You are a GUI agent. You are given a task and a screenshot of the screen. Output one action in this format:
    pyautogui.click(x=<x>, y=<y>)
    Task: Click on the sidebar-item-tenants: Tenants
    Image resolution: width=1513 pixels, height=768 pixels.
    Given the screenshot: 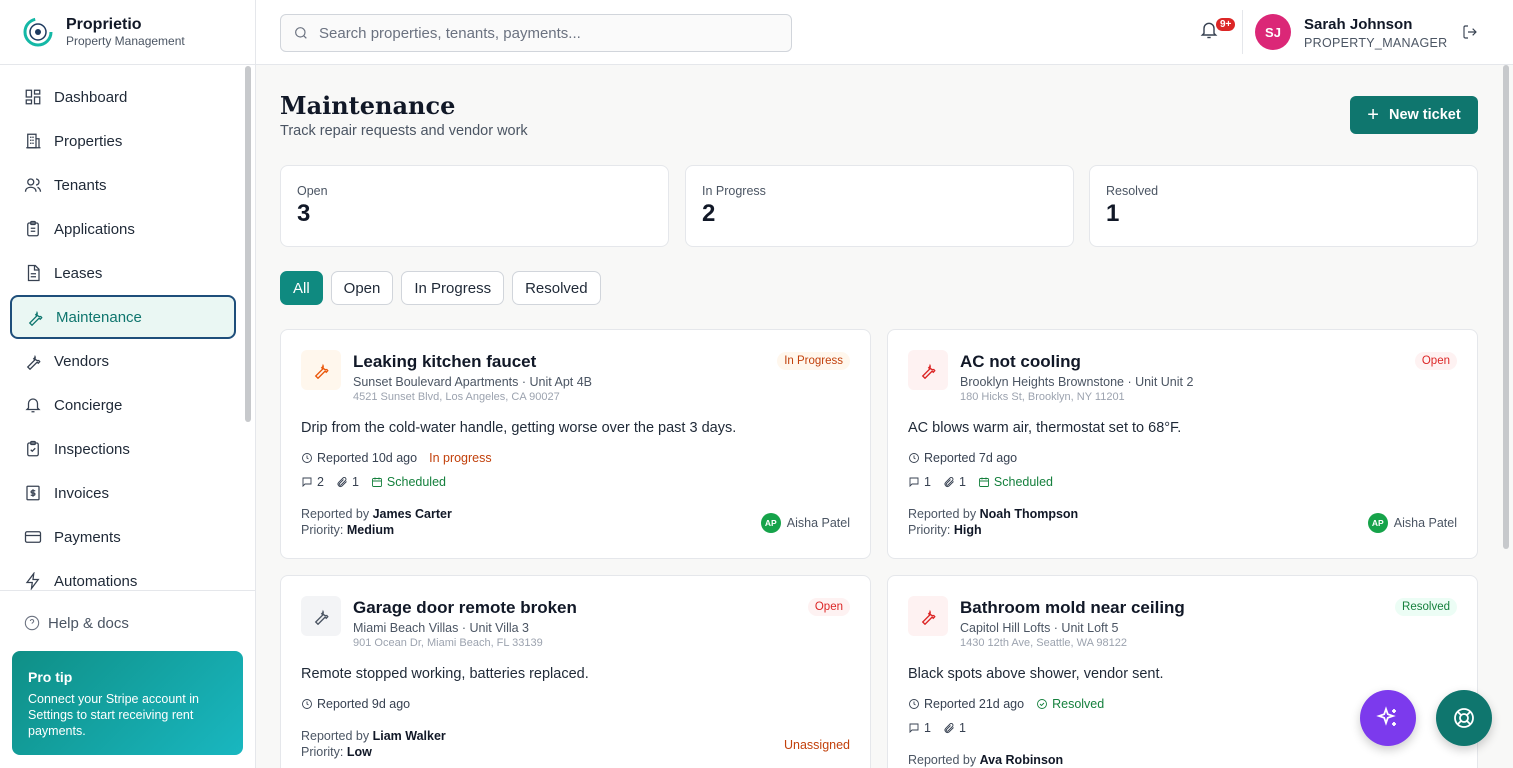 What is the action you would take?
    pyautogui.click(x=123, y=185)
    